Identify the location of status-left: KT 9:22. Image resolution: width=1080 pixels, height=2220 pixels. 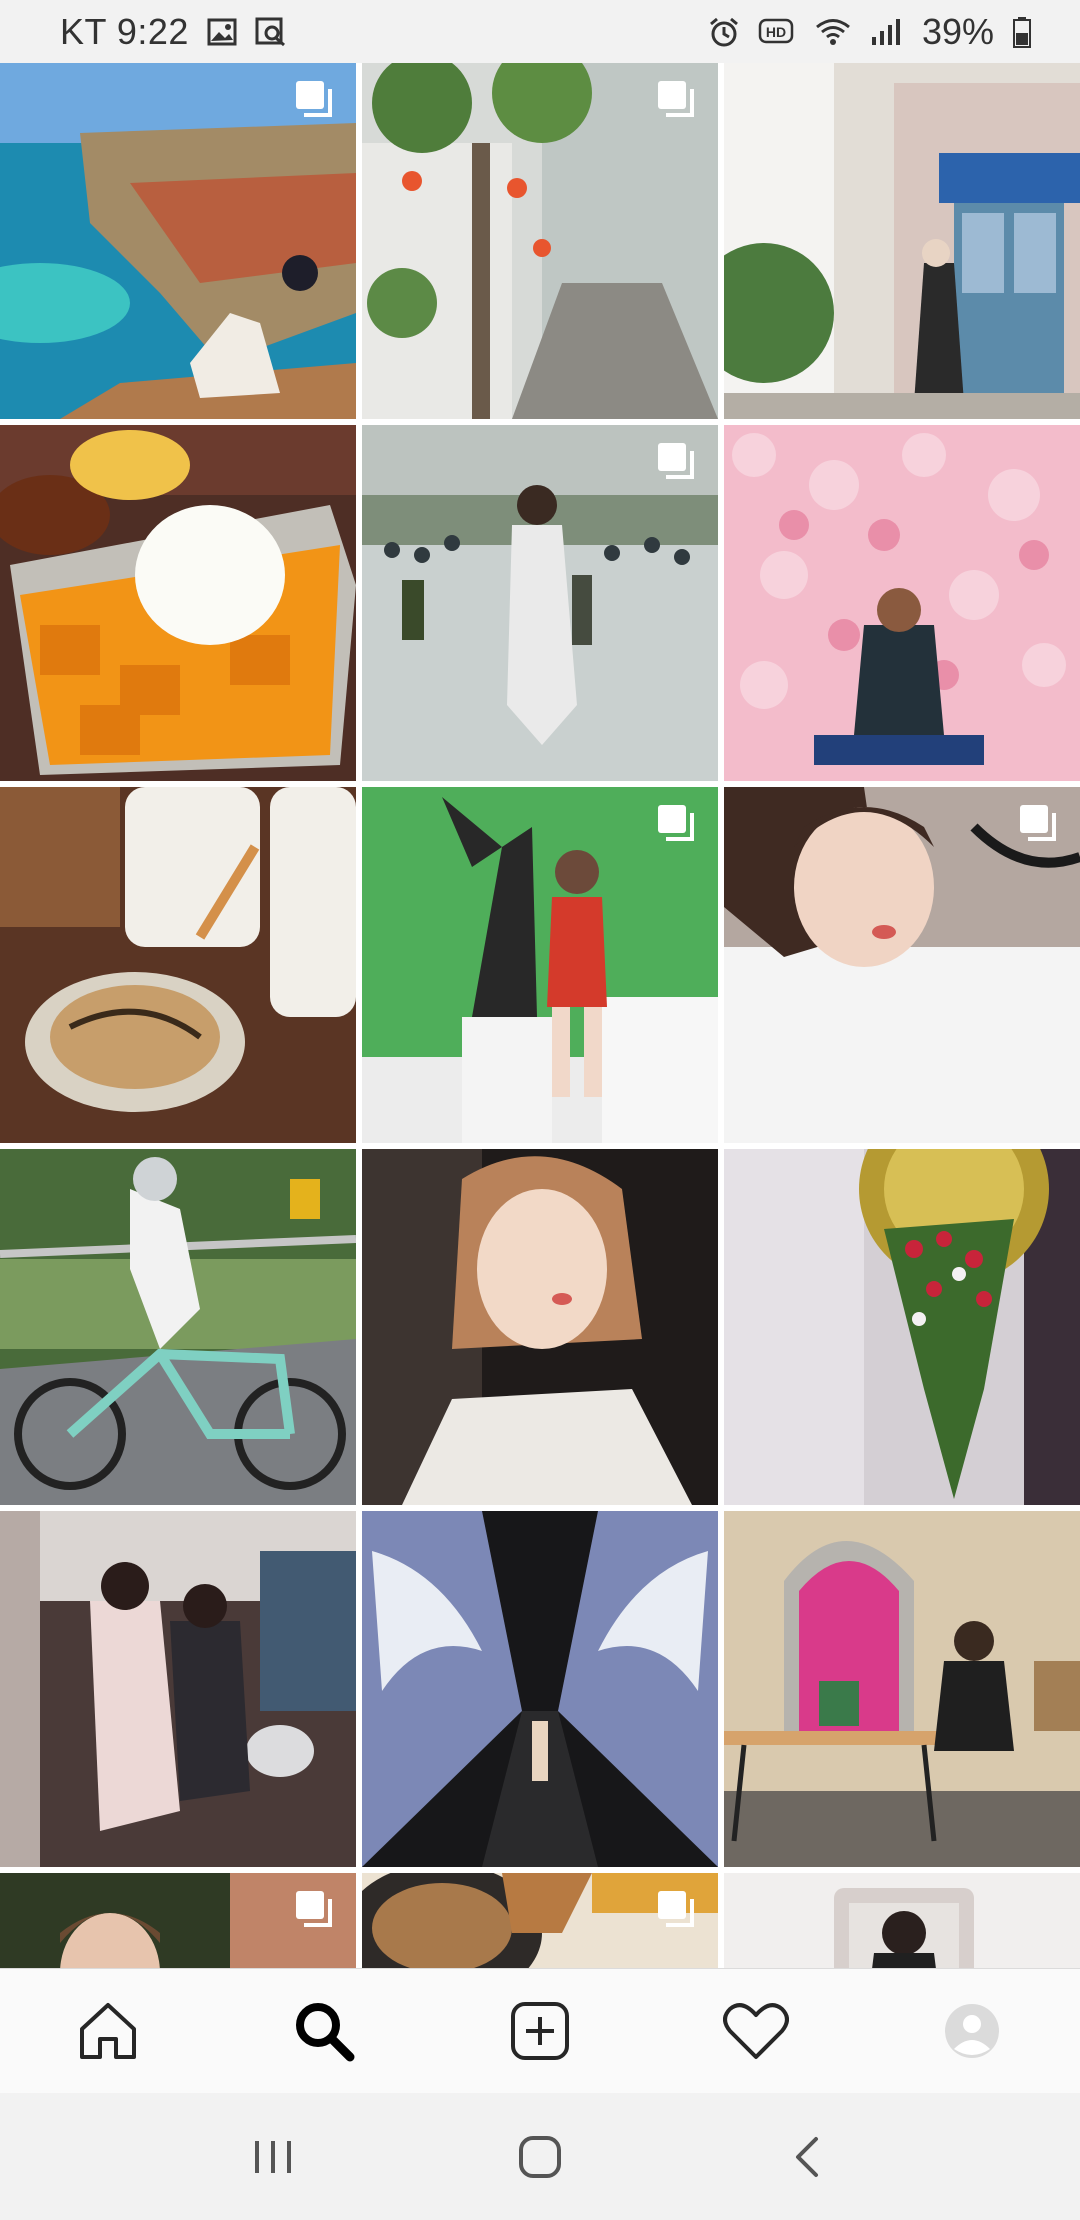
(173, 32).